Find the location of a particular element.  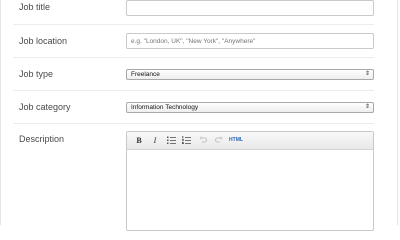

description-label: Description is located at coordinates (42, 139).